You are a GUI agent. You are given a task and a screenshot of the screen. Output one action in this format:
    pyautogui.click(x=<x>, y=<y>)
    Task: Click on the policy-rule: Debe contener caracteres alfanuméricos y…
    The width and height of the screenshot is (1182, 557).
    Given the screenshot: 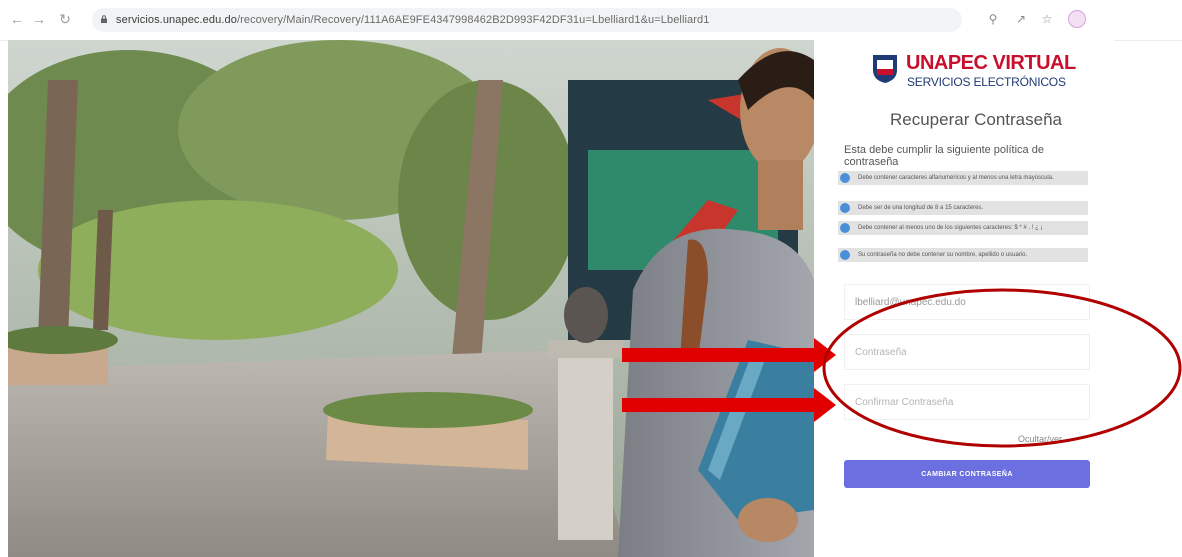 What is the action you would take?
    pyautogui.click(x=963, y=178)
    